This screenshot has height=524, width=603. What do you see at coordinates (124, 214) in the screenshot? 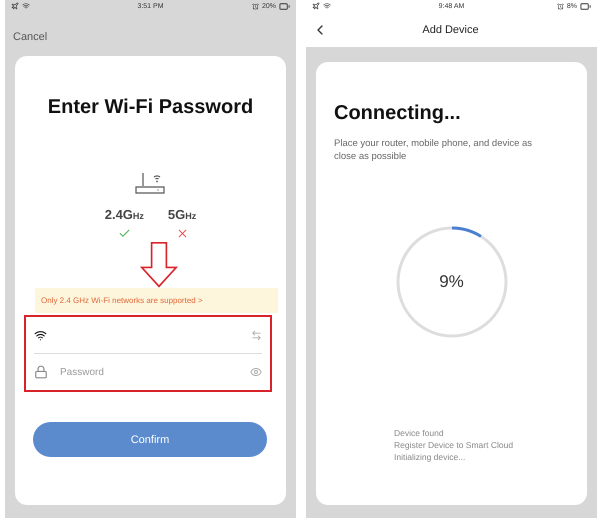
I see `band-label: 2.4GHz` at bounding box center [124, 214].